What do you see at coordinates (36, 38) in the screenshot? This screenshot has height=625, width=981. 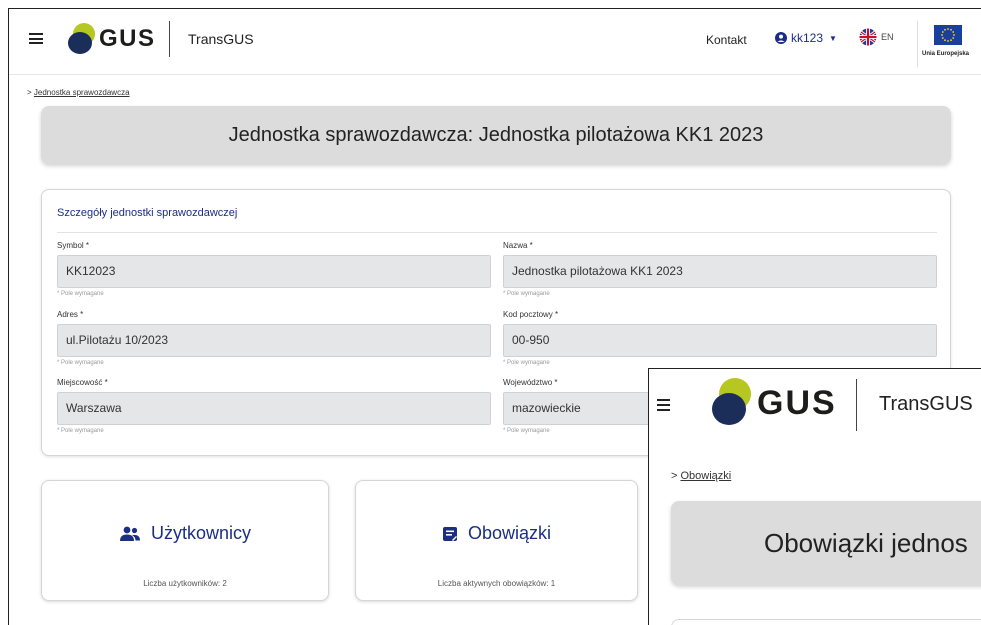 I see `hamburger-menu-icon` at bounding box center [36, 38].